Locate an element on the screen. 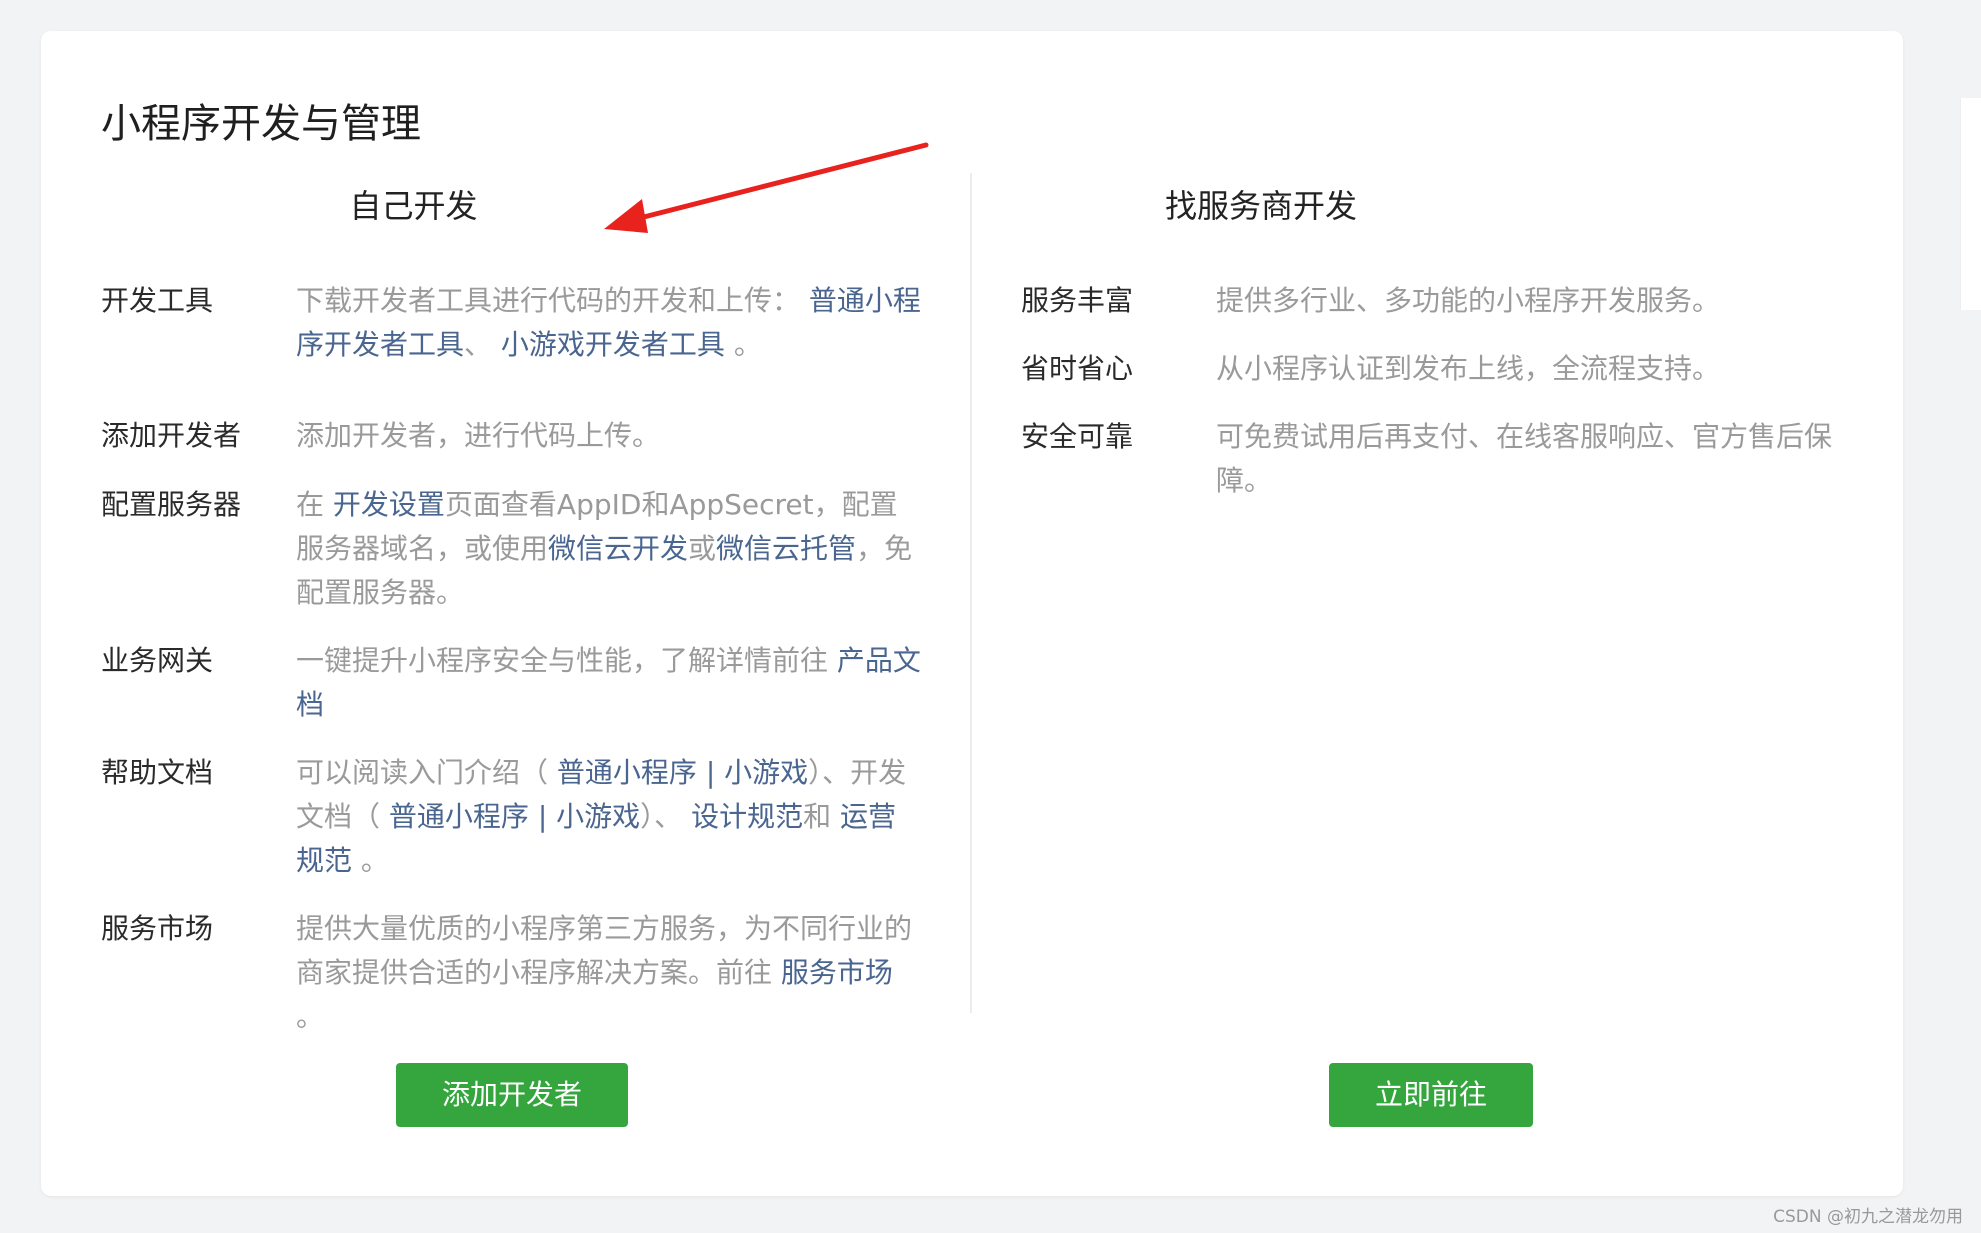  self-dev-title: 自己开发 is located at coordinates (413, 206).